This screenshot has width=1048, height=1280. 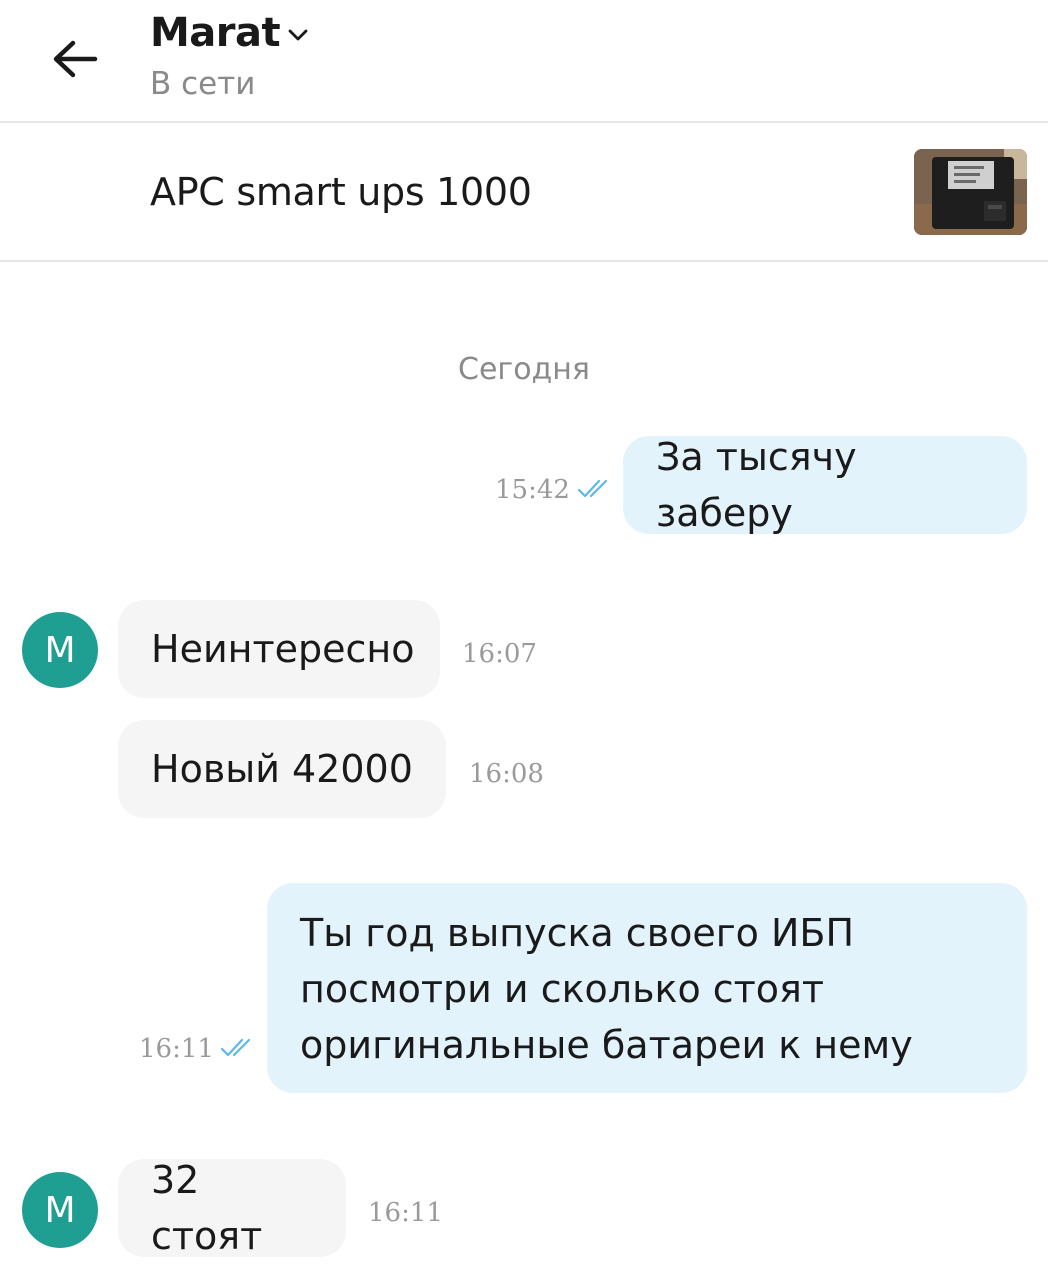 What do you see at coordinates (524, 369) in the screenshot?
I see `date-separator: Сегодня` at bounding box center [524, 369].